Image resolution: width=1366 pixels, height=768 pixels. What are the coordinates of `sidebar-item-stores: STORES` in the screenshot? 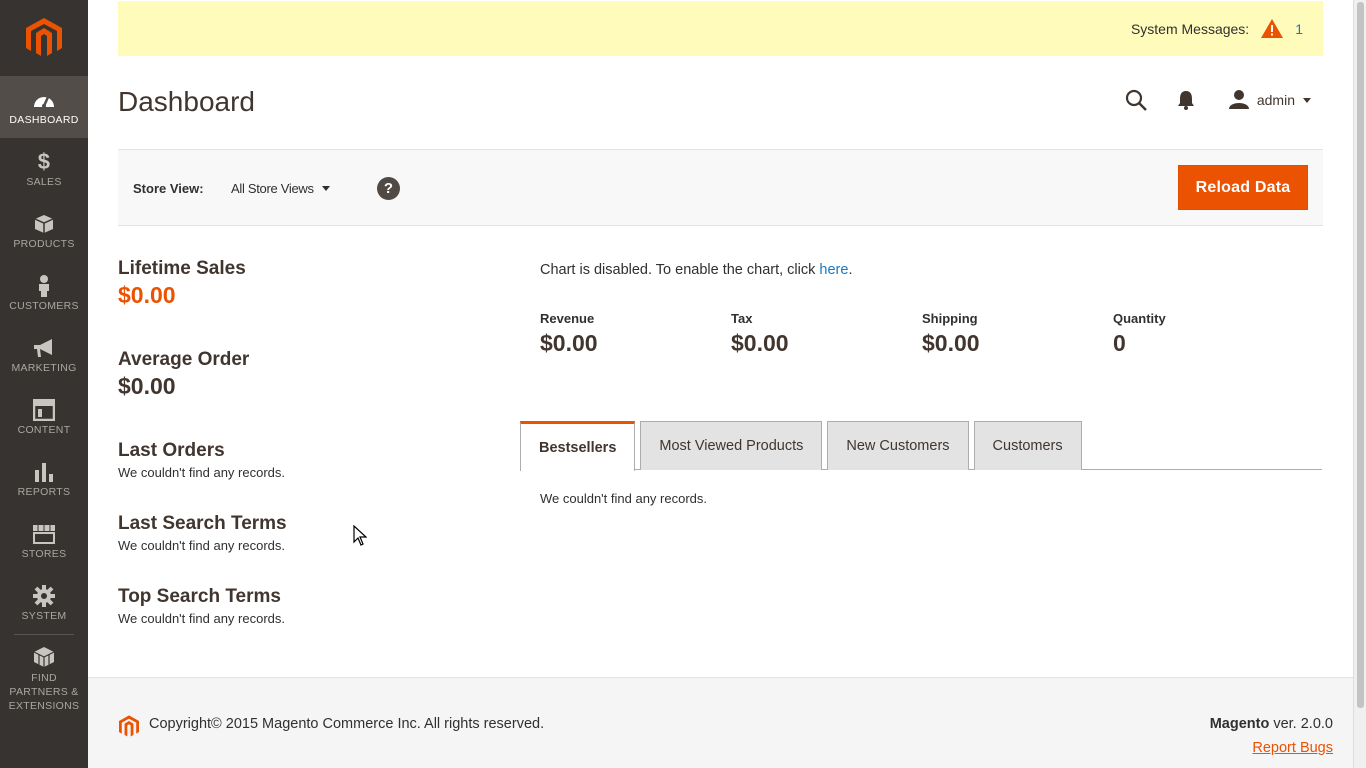 It's located at (44, 541).